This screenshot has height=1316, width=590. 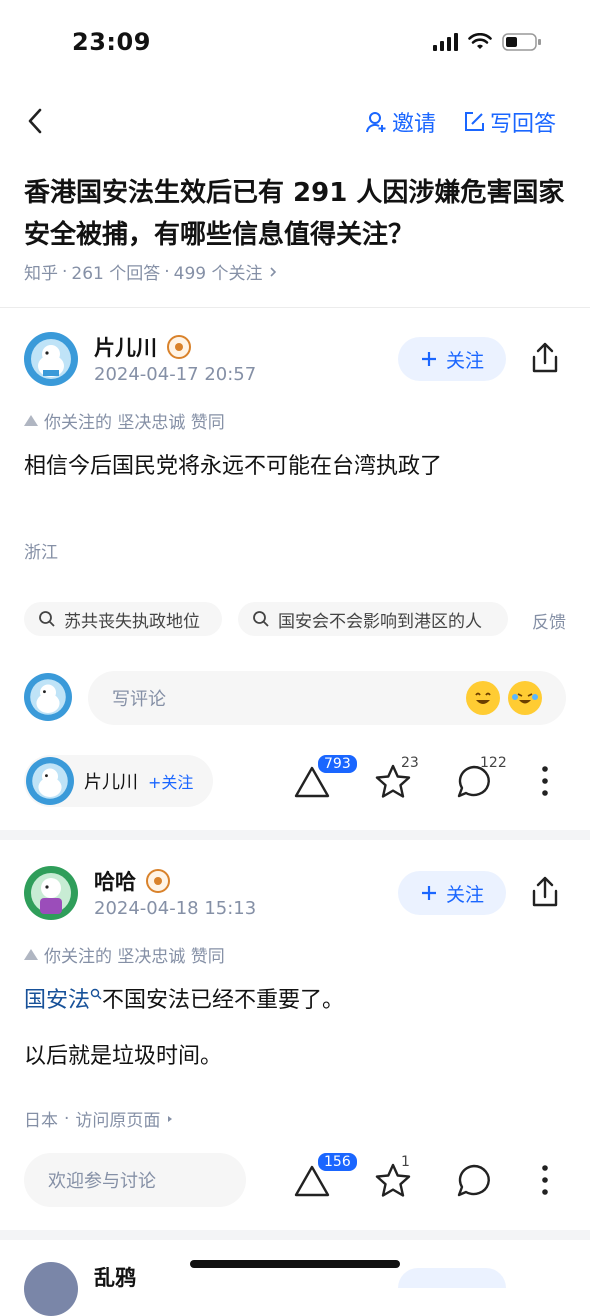 What do you see at coordinates (41, 274) in the screenshot?
I see `question-source: 知乎` at bounding box center [41, 274].